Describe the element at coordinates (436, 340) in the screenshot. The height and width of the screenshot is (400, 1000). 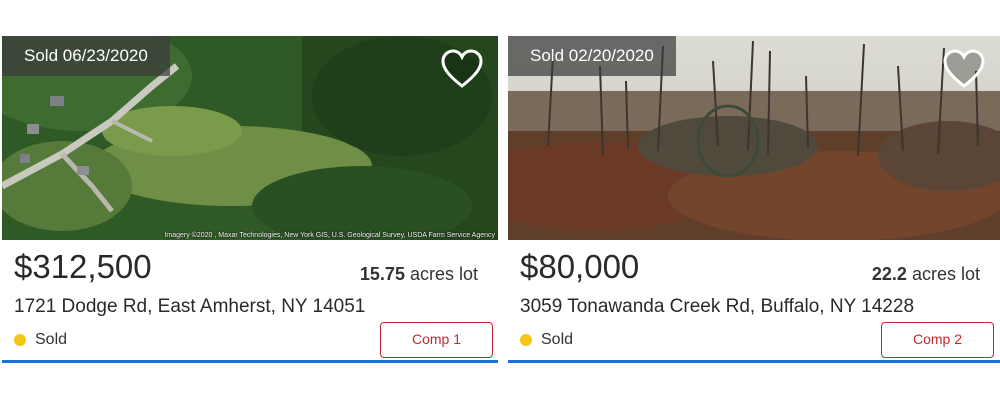
I see `comp-button: Comp 1` at that location.